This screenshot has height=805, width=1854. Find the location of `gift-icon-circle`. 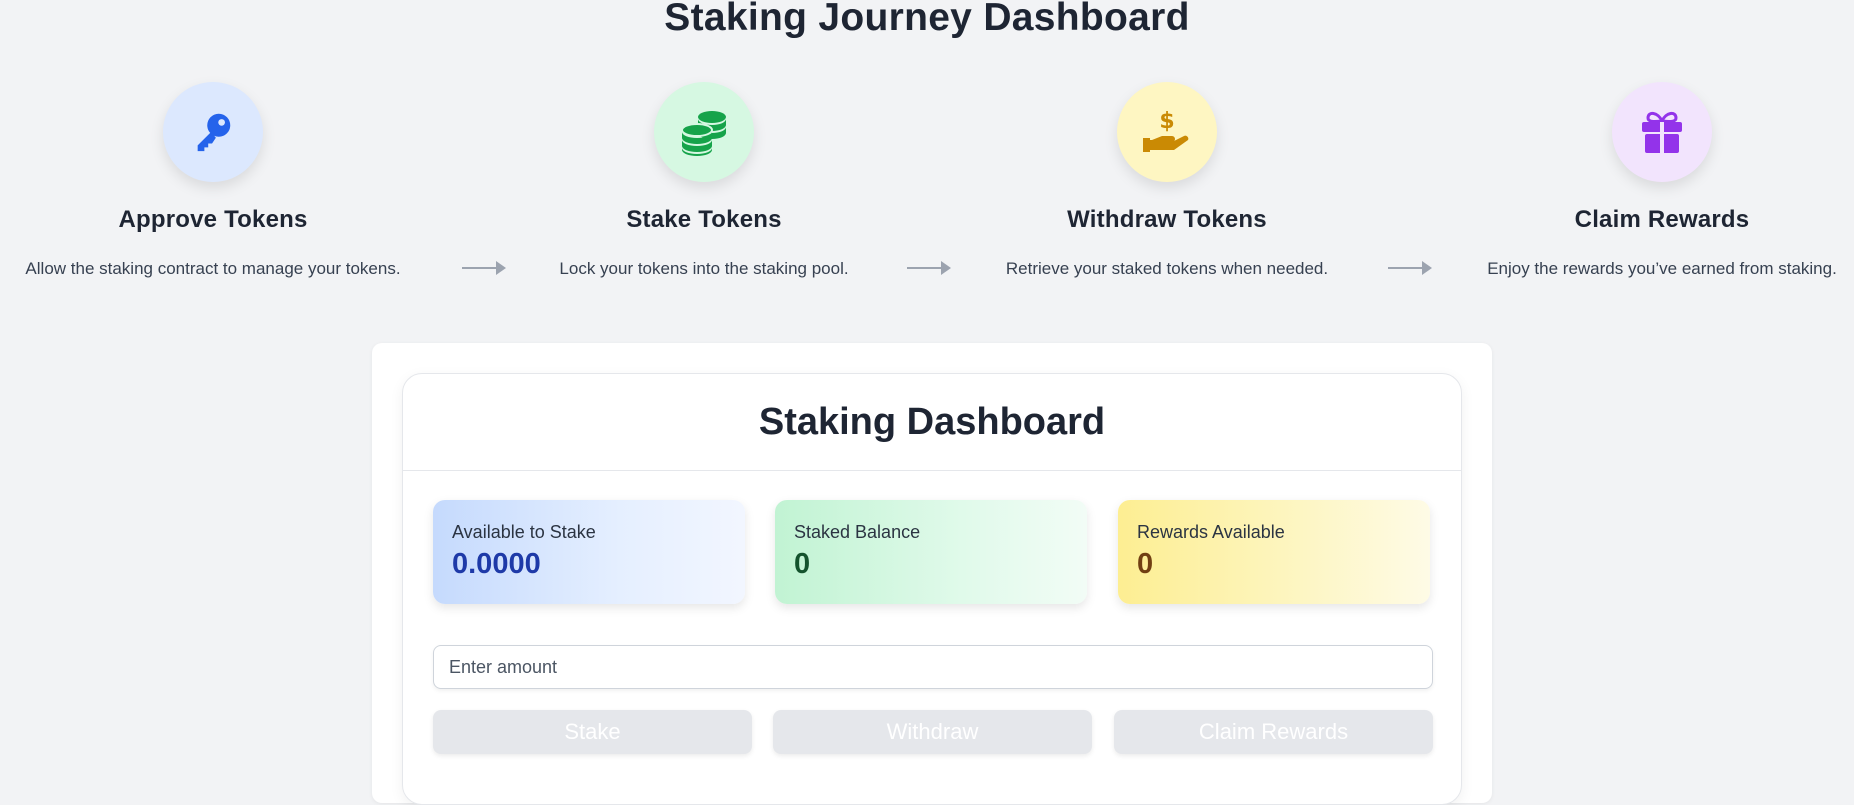

gift-icon-circle is located at coordinates (1662, 132).